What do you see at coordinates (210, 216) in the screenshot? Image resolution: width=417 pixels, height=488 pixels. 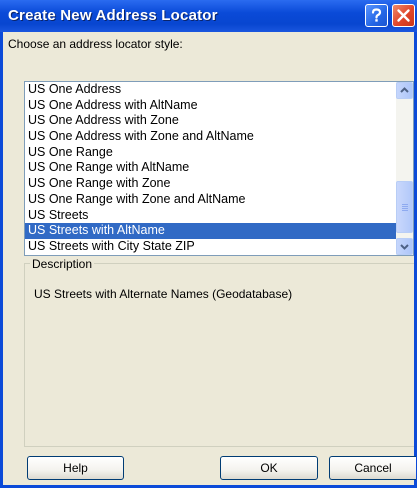 I see `list-item: US Streets` at bounding box center [210, 216].